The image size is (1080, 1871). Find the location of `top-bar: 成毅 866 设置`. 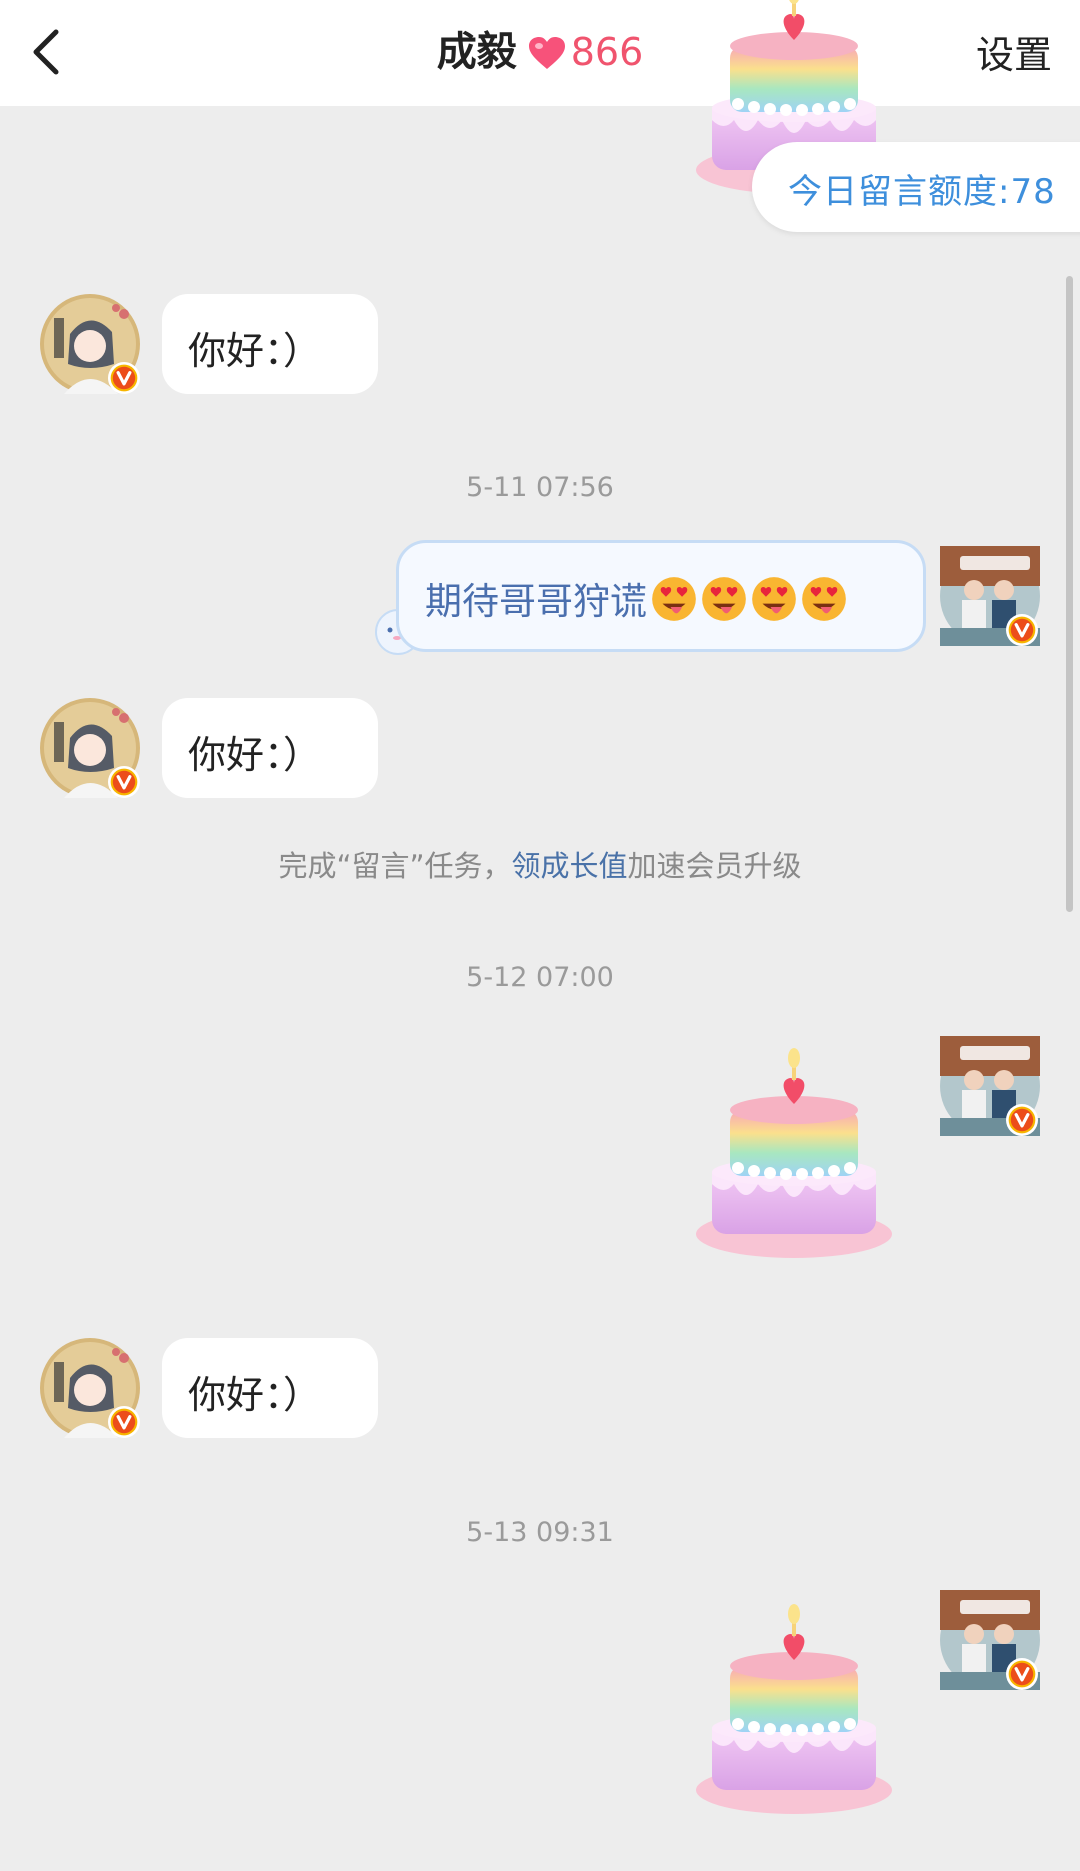

top-bar: 成毅 866 设置 is located at coordinates (540, 53).